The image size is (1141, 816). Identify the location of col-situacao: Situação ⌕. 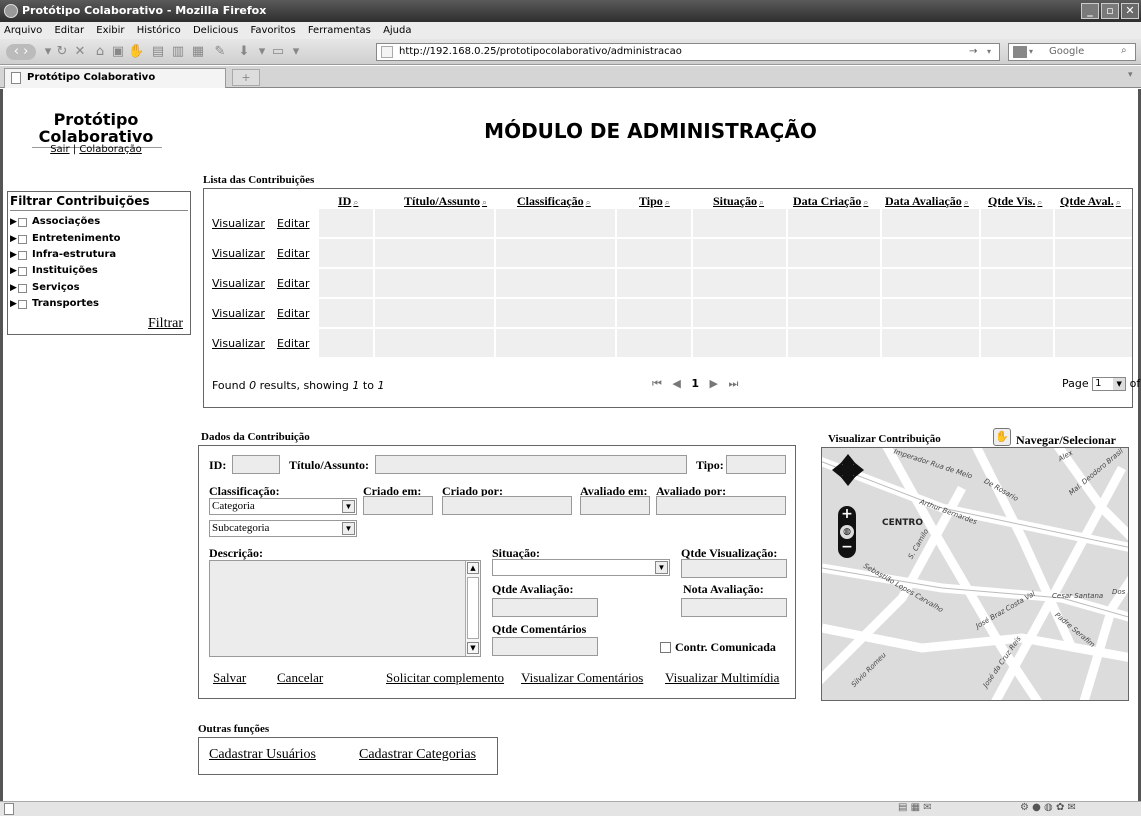
(738, 201).